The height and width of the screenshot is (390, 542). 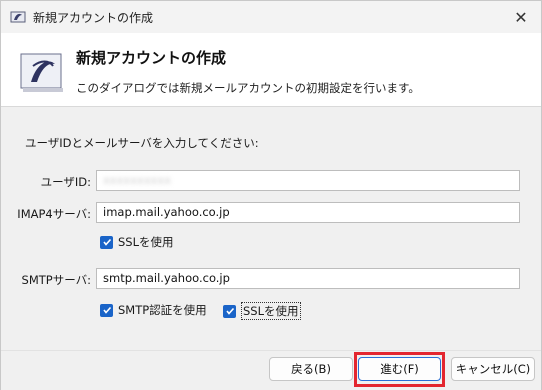 I want to click on smtp-server-input: smtp.mail.yahoo.co.jp, so click(x=308, y=278).